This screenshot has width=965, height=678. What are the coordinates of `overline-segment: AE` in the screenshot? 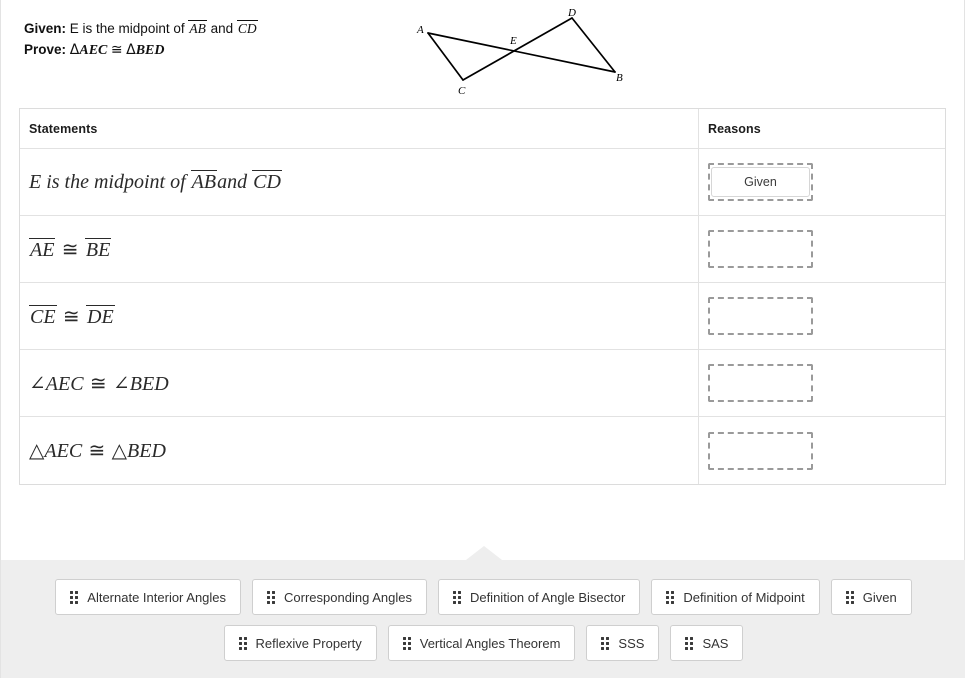 It's located at (42, 249).